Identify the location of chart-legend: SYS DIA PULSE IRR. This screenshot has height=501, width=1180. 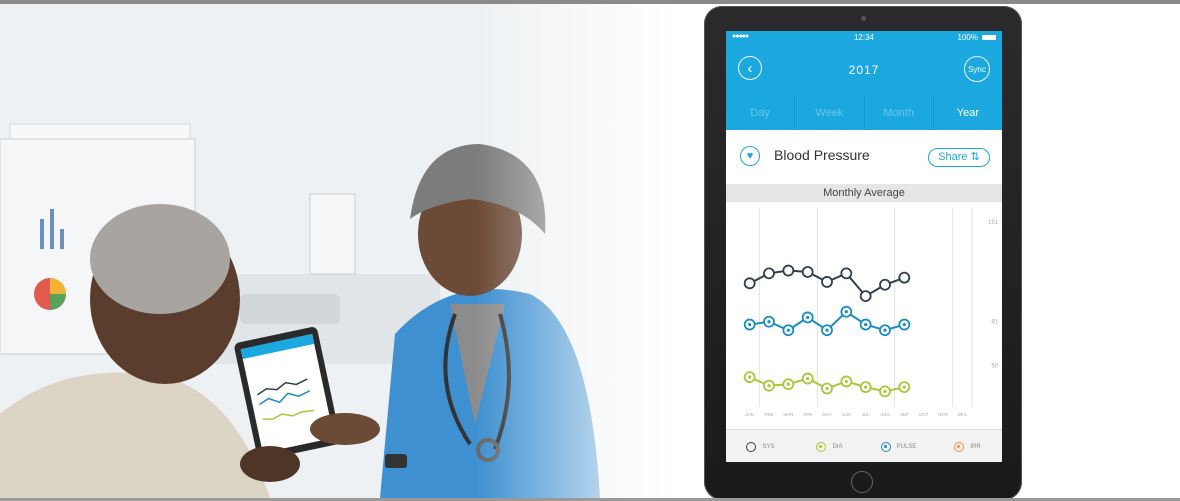
(864, 445).